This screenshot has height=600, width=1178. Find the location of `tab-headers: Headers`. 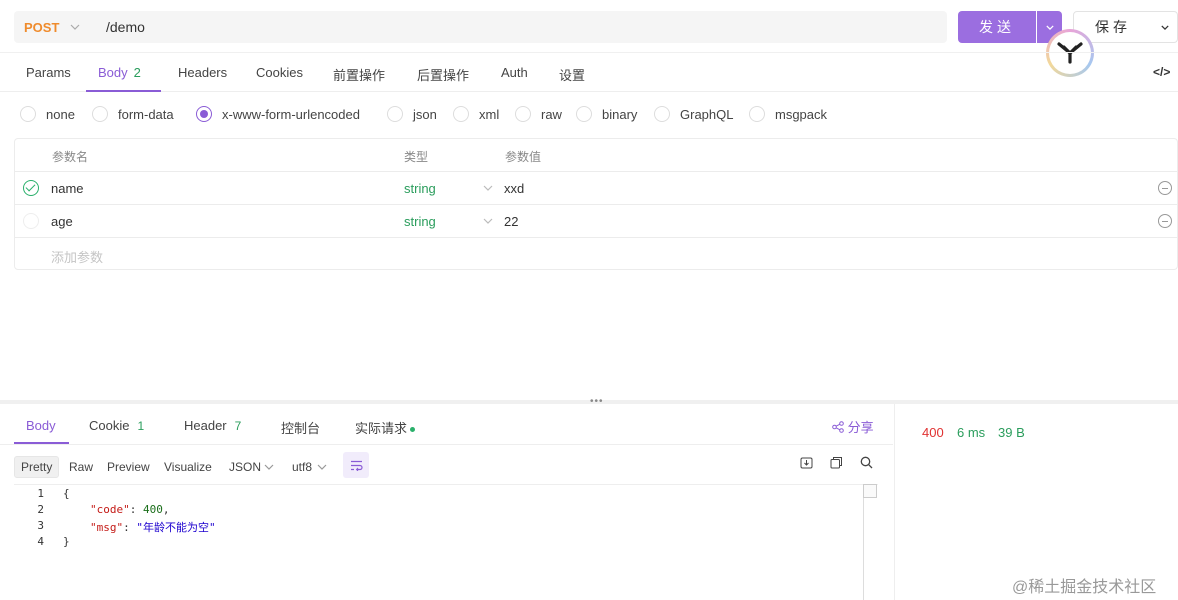

tab-headers: Headers is located at coordinates (202, 72).